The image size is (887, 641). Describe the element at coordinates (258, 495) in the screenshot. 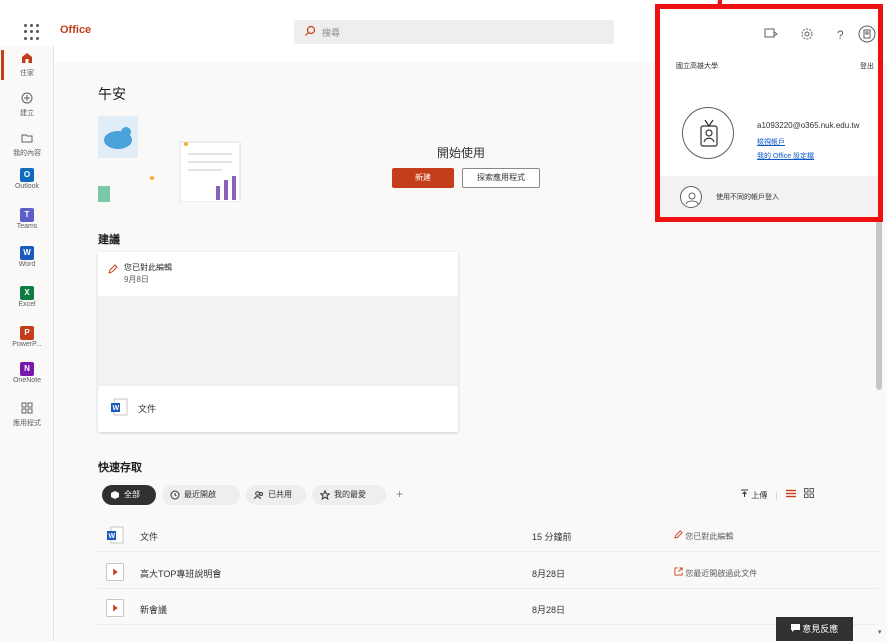

I see `people-icon` at that location.